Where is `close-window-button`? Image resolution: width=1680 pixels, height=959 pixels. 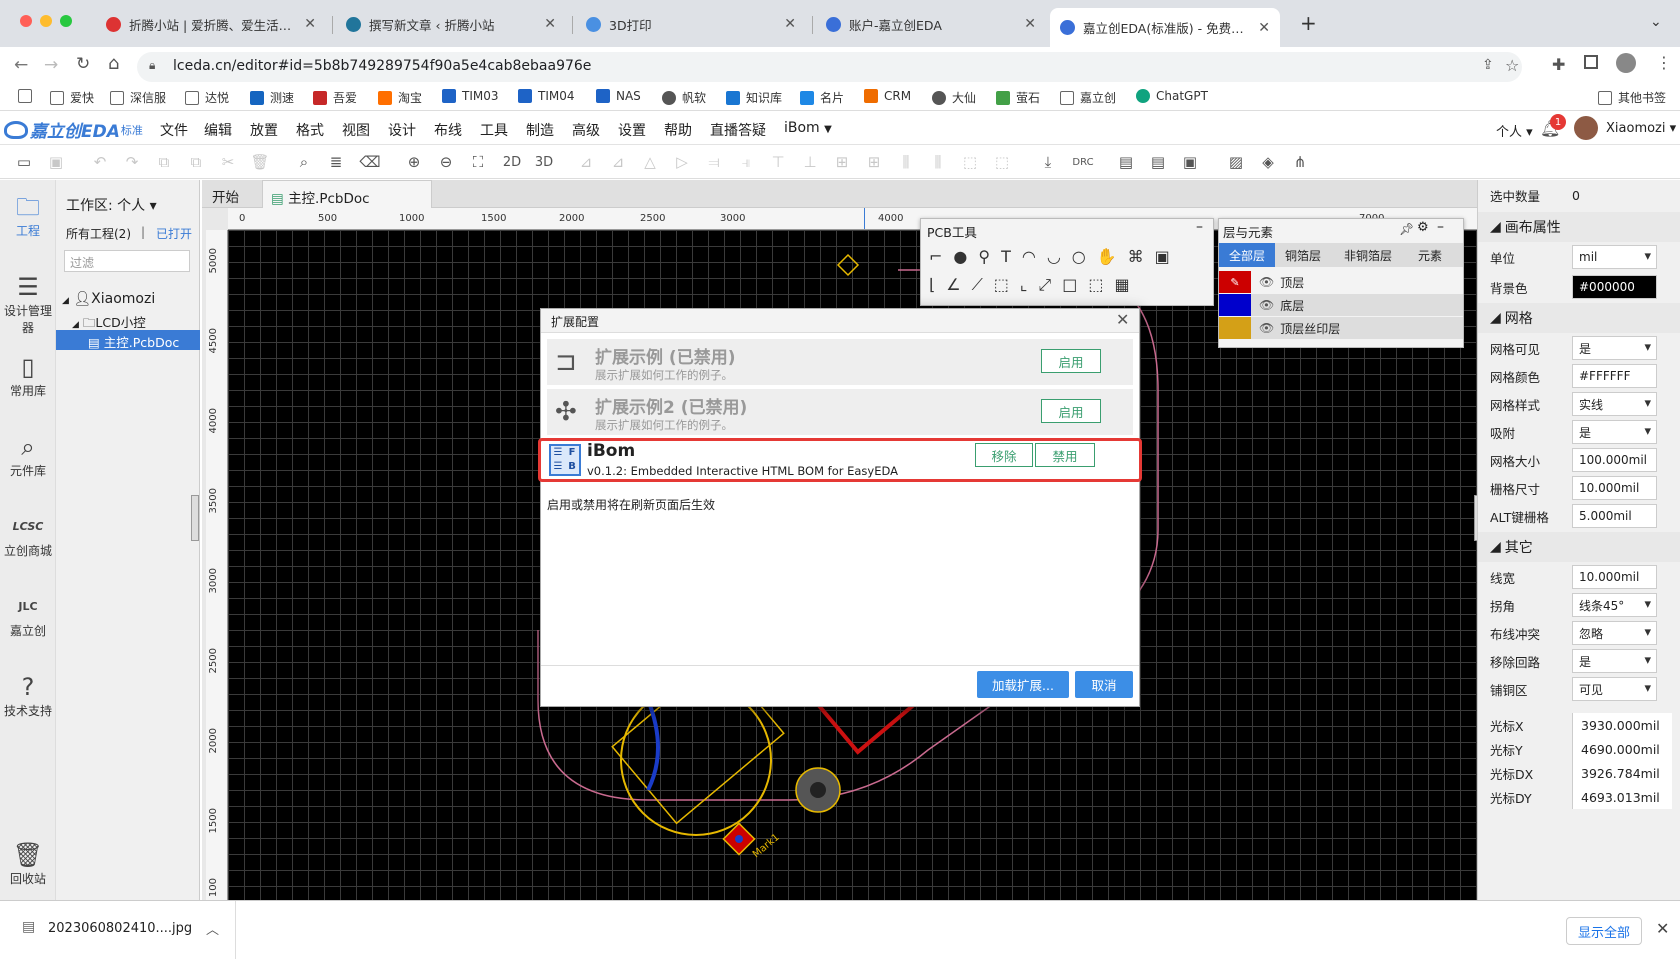 close-window-button is located at coordinates (26, 21).